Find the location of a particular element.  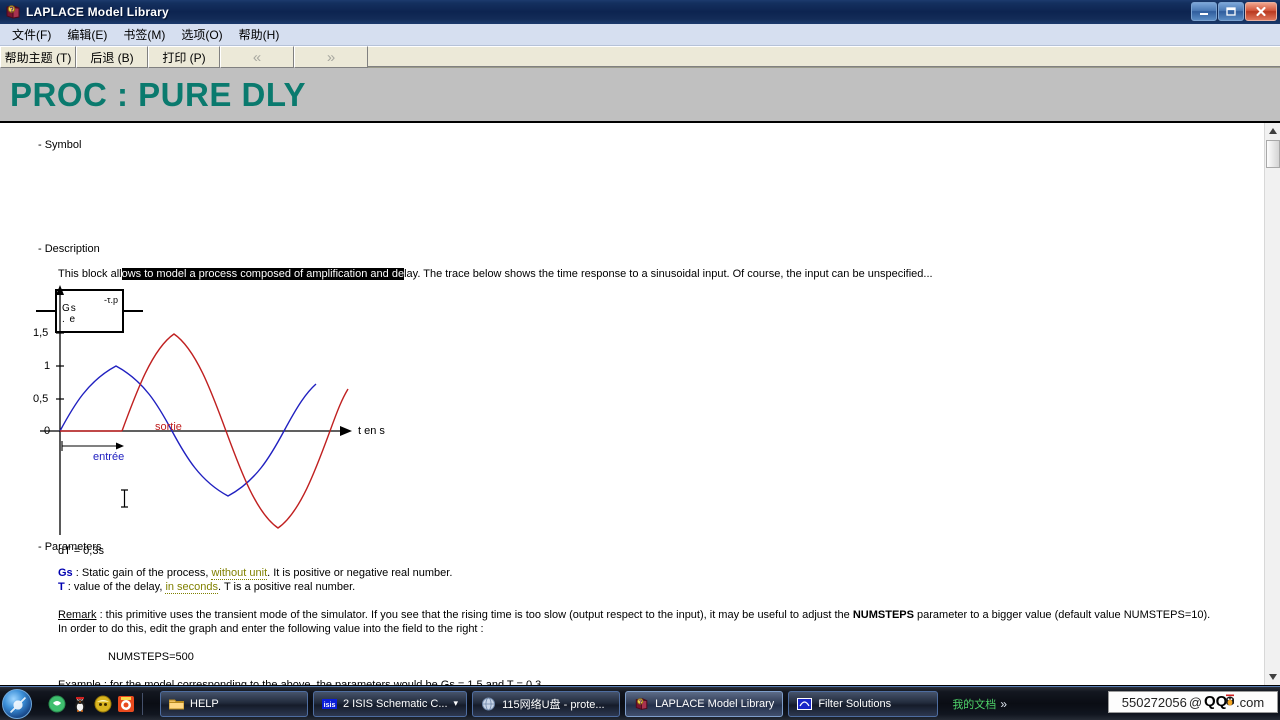

print-button: 打印 (P) is located at coordinates (184, 57).